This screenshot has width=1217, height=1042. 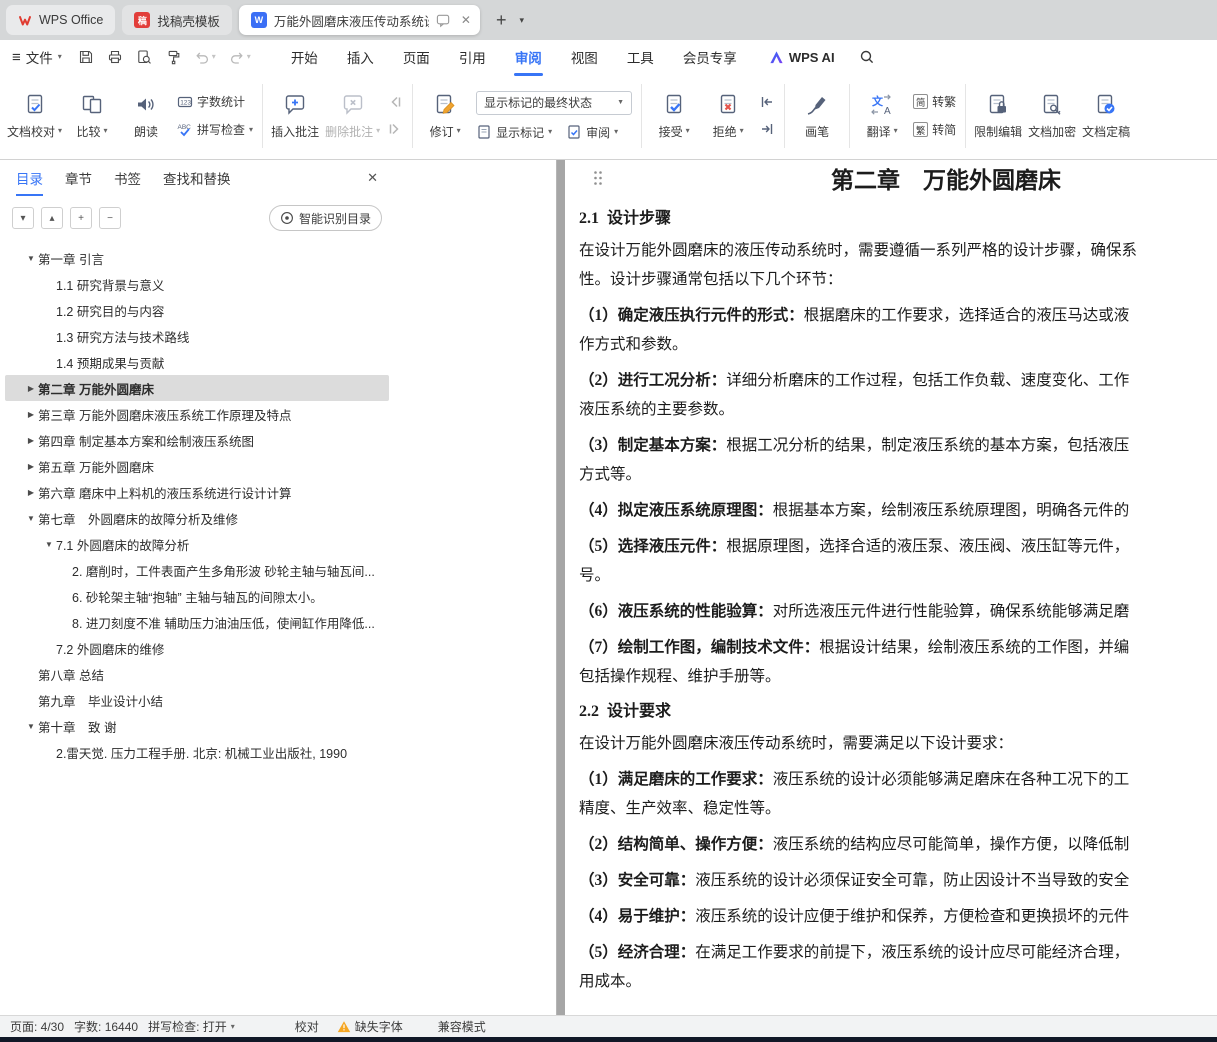 What do you see at coordinates (898, 380) in the screenshot?
I see `doc-text-line: （2）进行工况分析：详细分析磨床的工作过程，包括工作负载、速度变化、工作` at bounding box center [898, 380].